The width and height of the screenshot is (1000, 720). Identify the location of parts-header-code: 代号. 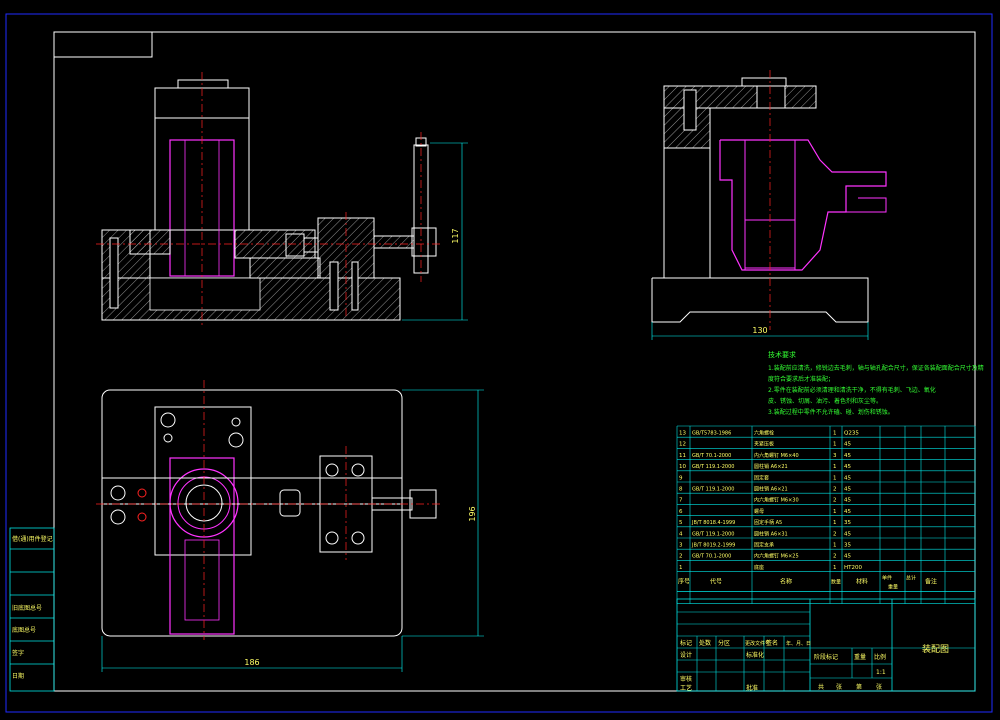
(716, 582).